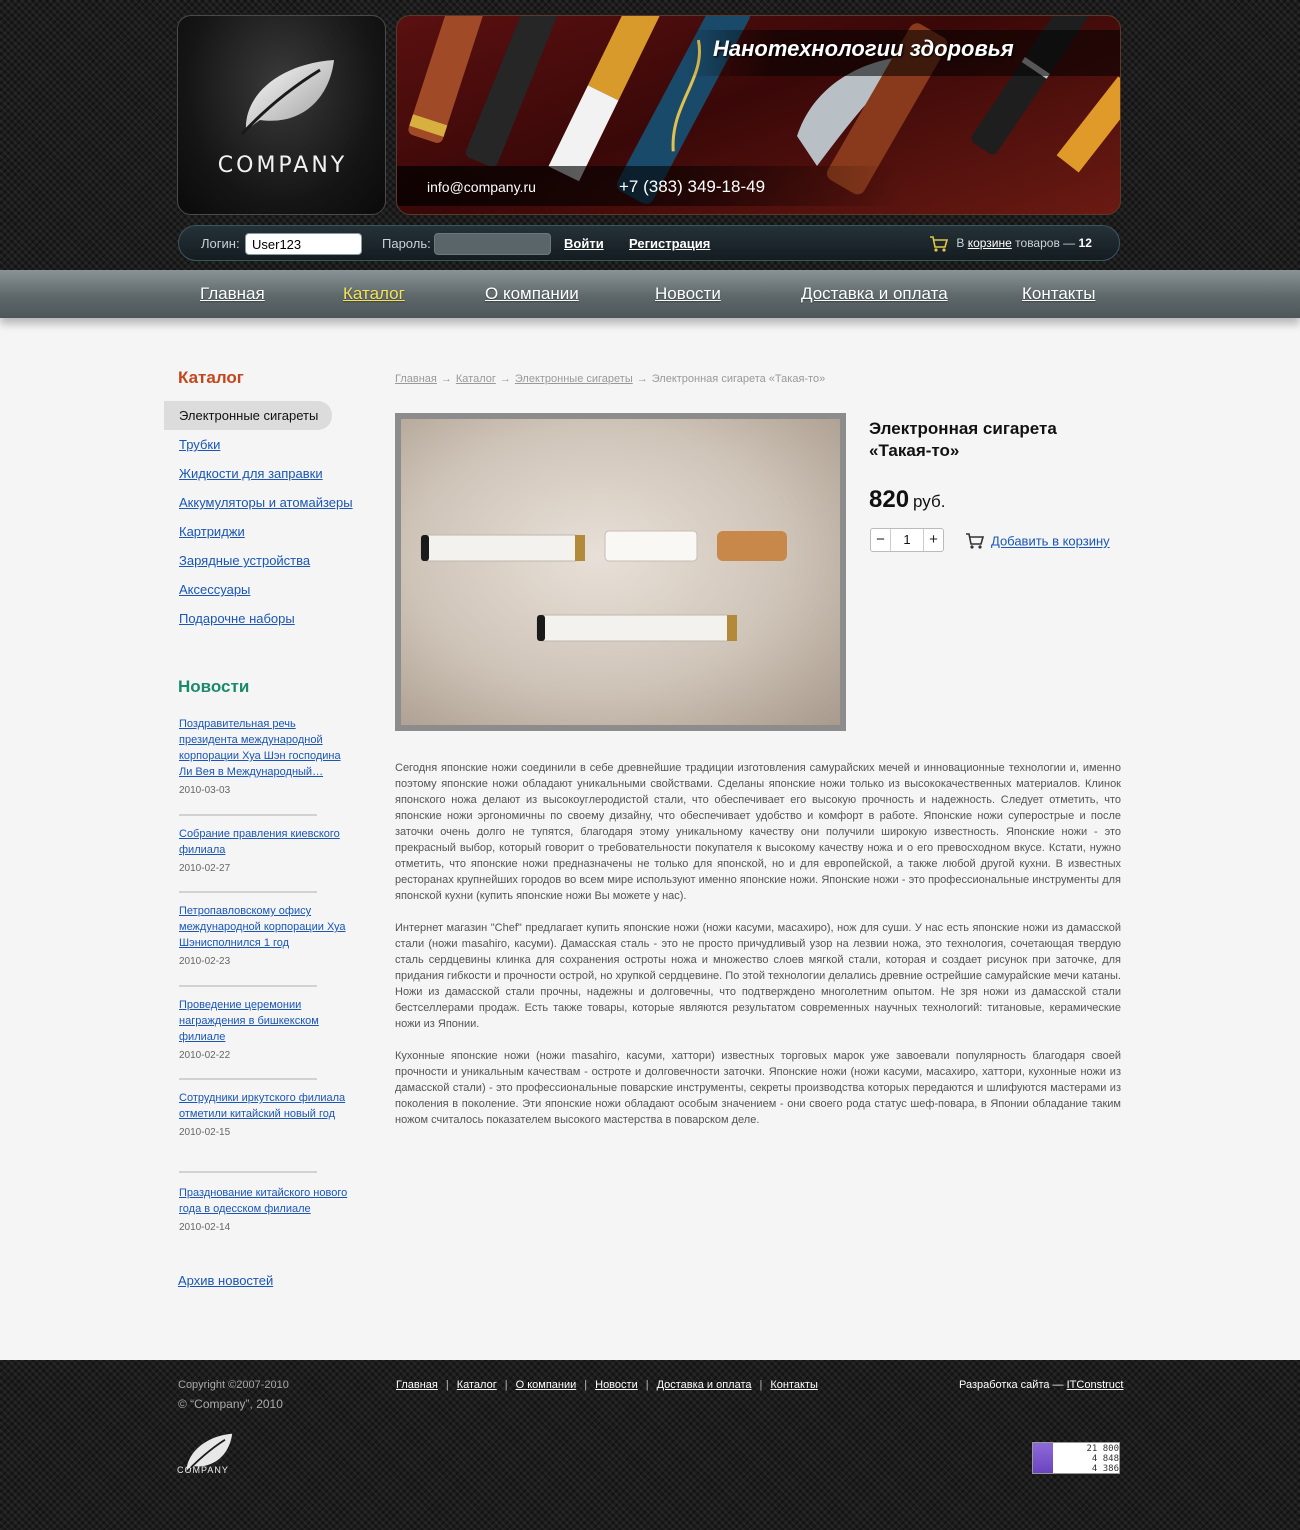  What do you see at coordinates (620, 572) in the screenshot?
I see `product-image` at bounding box center [620, 572].